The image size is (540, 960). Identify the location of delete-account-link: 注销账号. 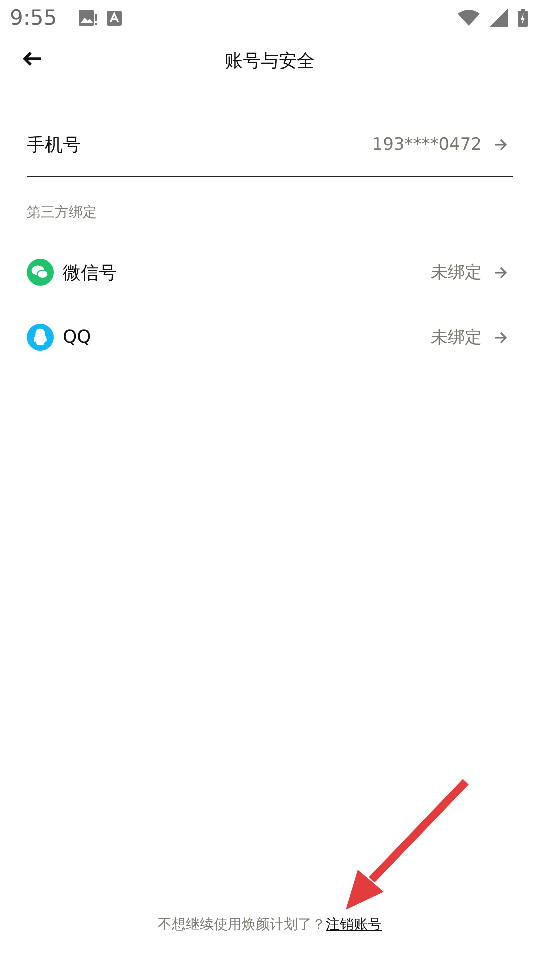
(354, 925).